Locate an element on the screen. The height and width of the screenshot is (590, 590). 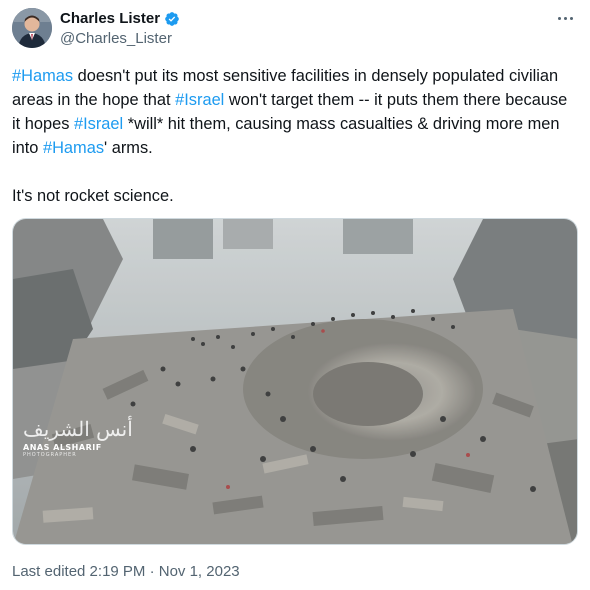
author-row: Charles Lister is located at coordinates (120, 18).